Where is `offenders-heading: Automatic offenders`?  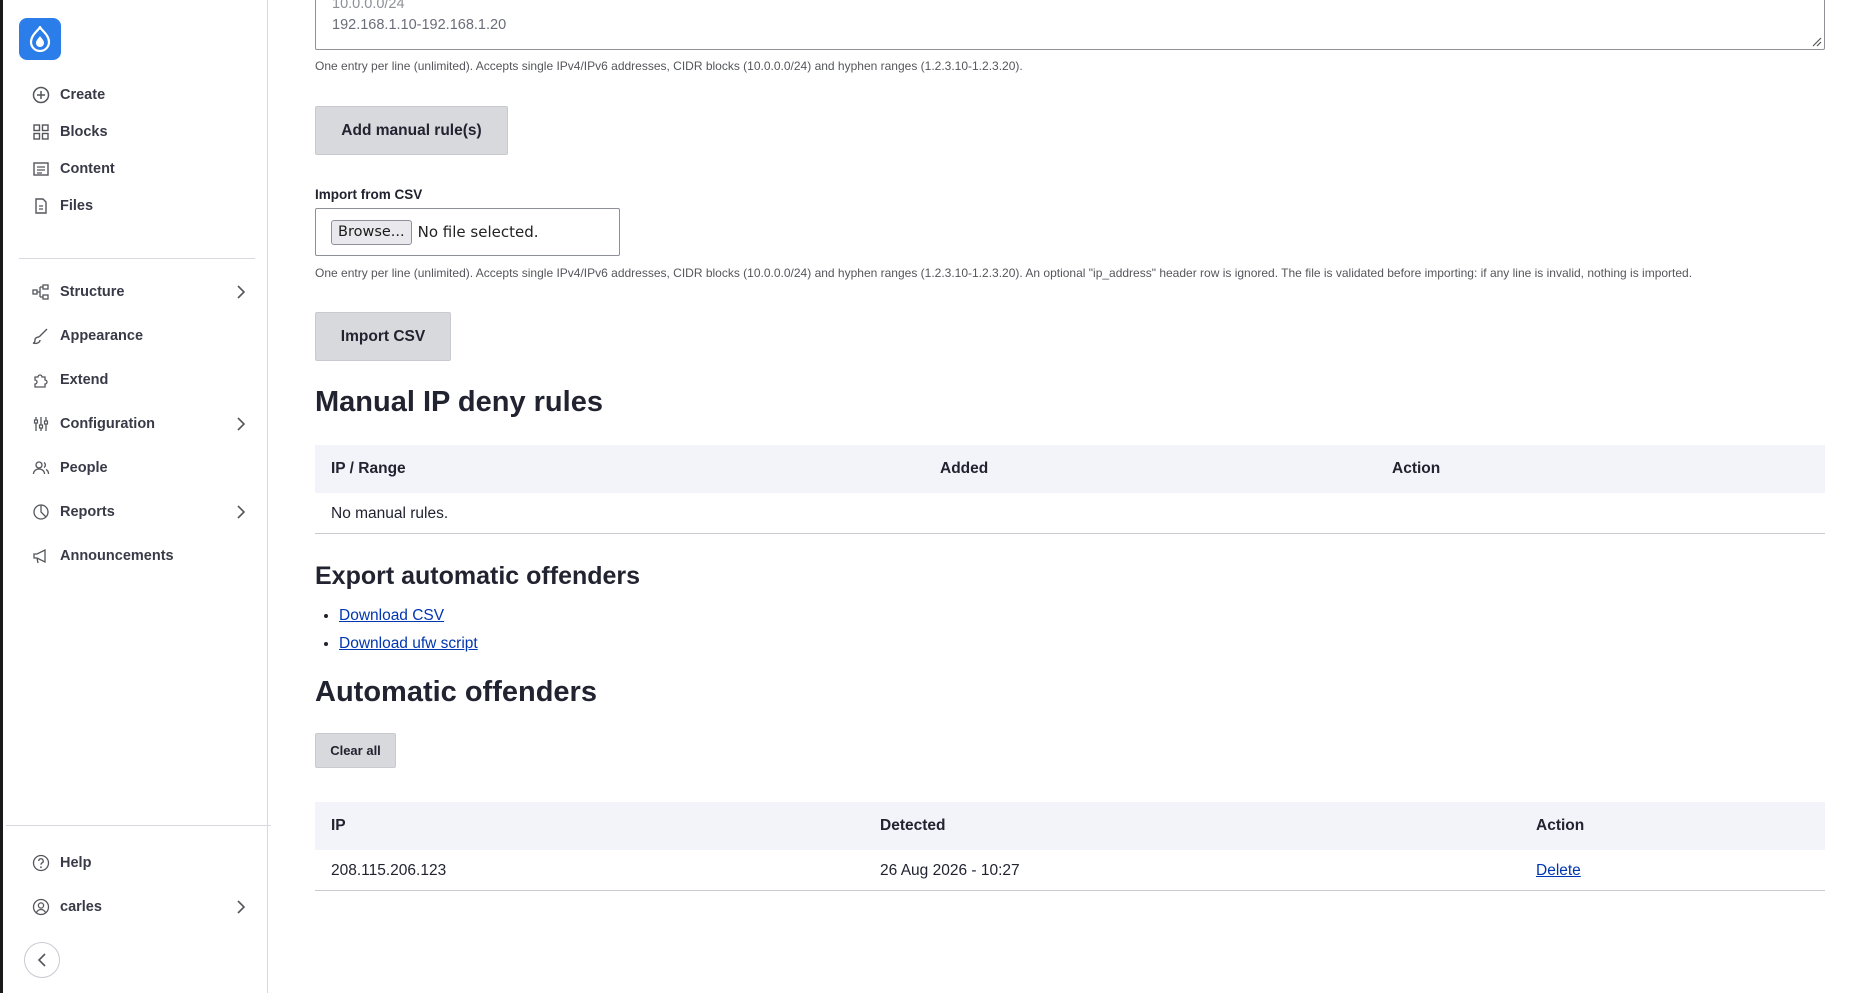 offenders-heading: Automatic offenders is located at coordinates (456, 692).